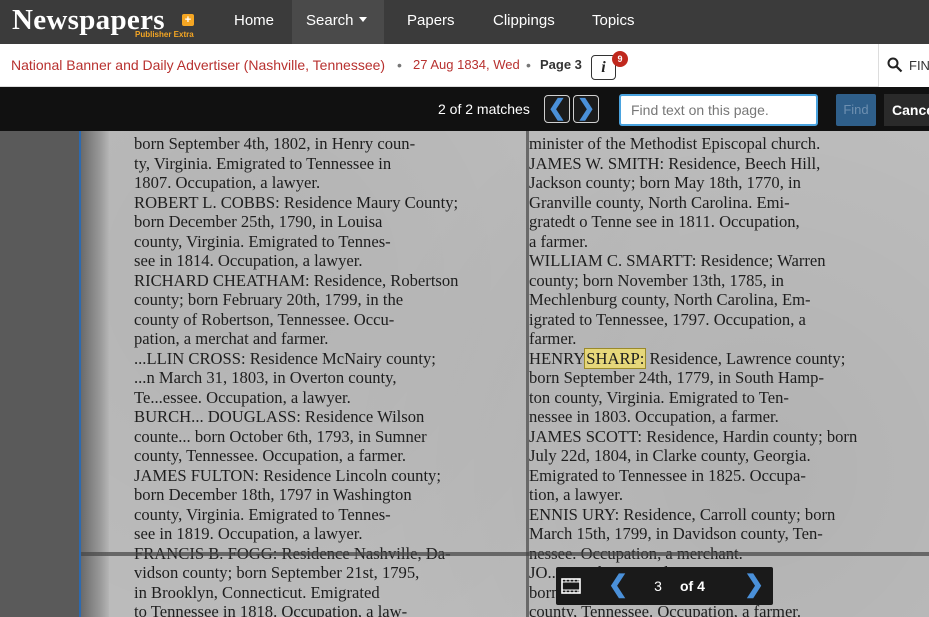 The width and height of the screenshot is (929, 617). Describe the element at coordinates (296, 202) in the screenshot. I see `article-line: ROBERT L. COBBS: Residence Maury County;` at that location.